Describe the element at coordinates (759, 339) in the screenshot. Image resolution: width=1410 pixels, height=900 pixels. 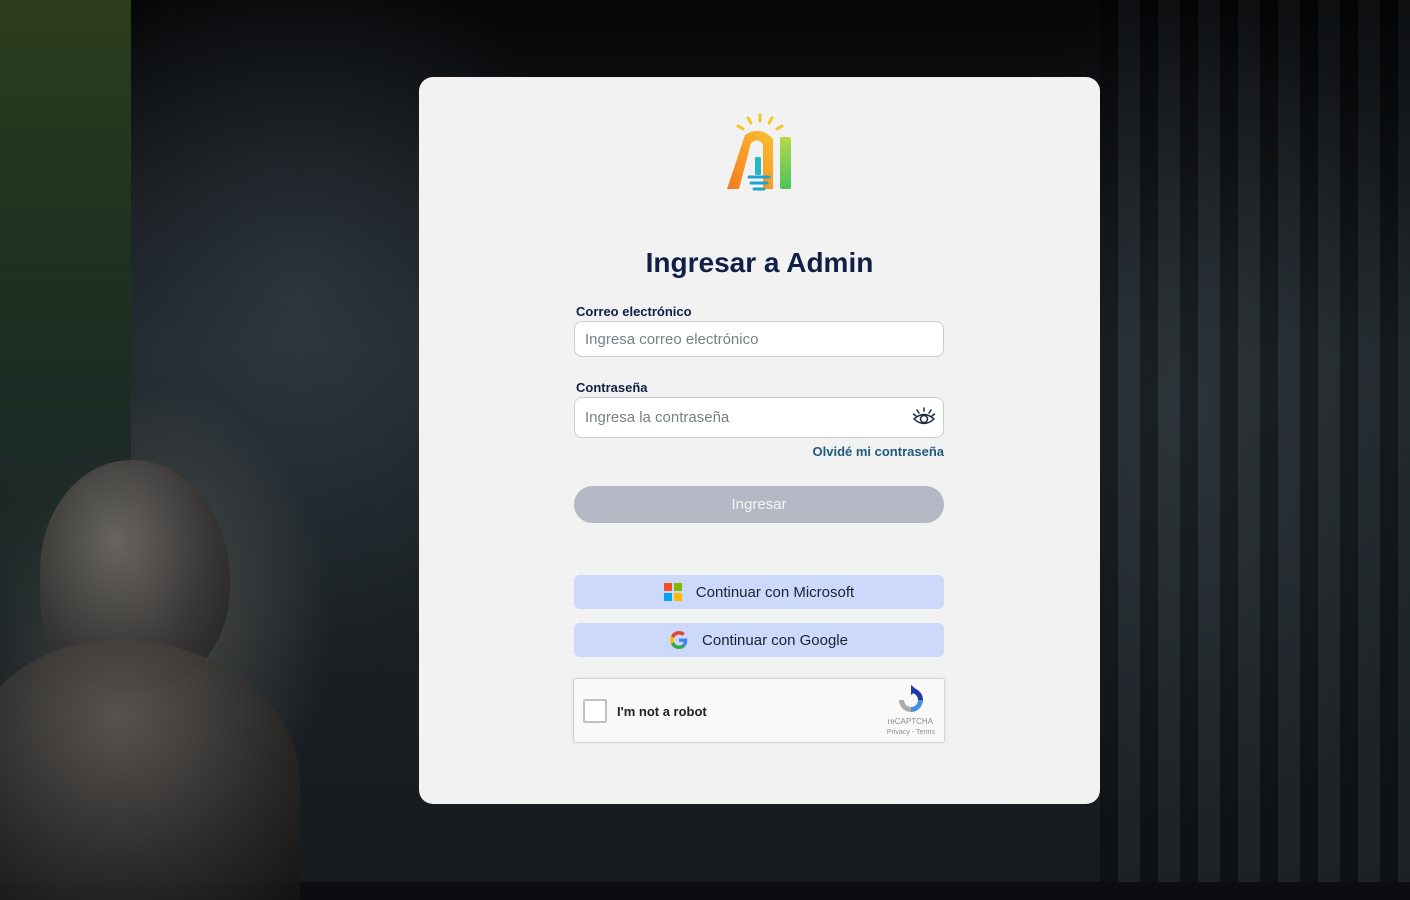
I see `email-field` at that location.